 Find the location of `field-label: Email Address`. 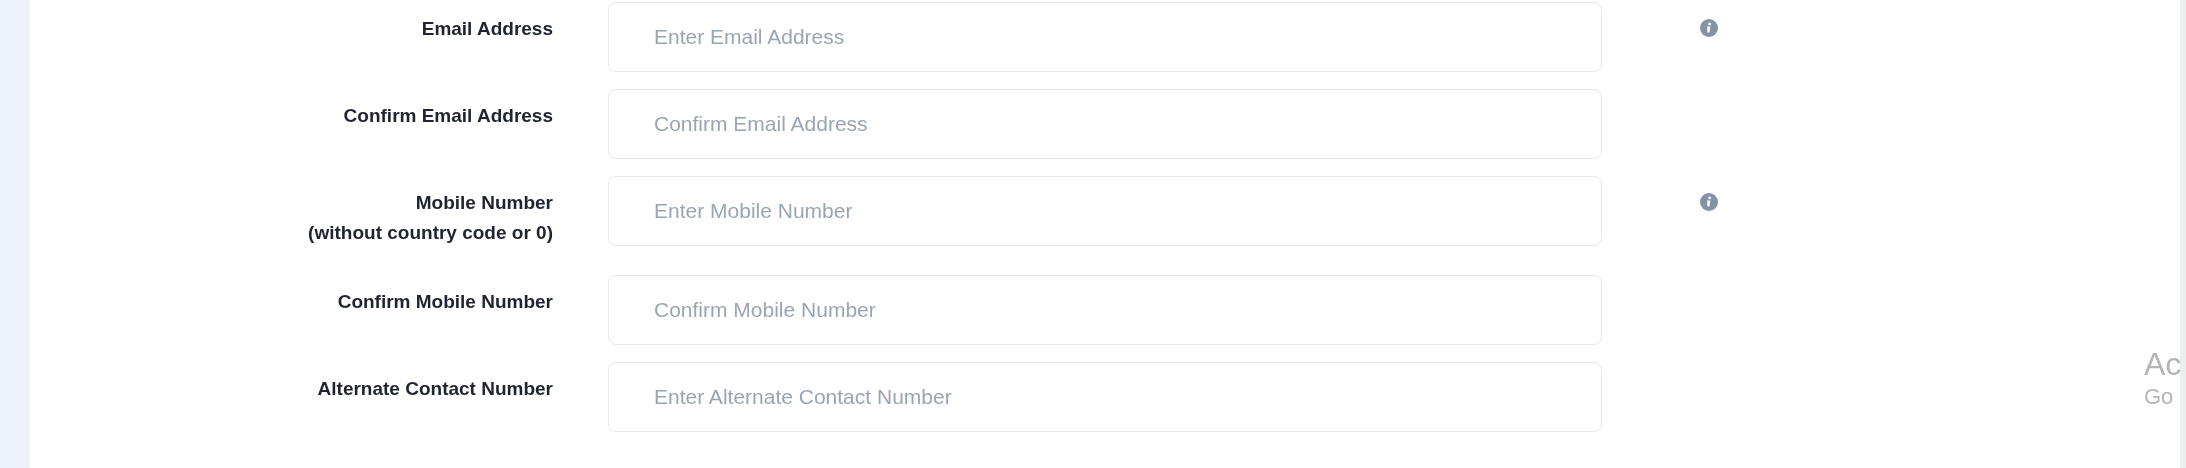

field-label: Email Address is located at coordinates (487, 29).